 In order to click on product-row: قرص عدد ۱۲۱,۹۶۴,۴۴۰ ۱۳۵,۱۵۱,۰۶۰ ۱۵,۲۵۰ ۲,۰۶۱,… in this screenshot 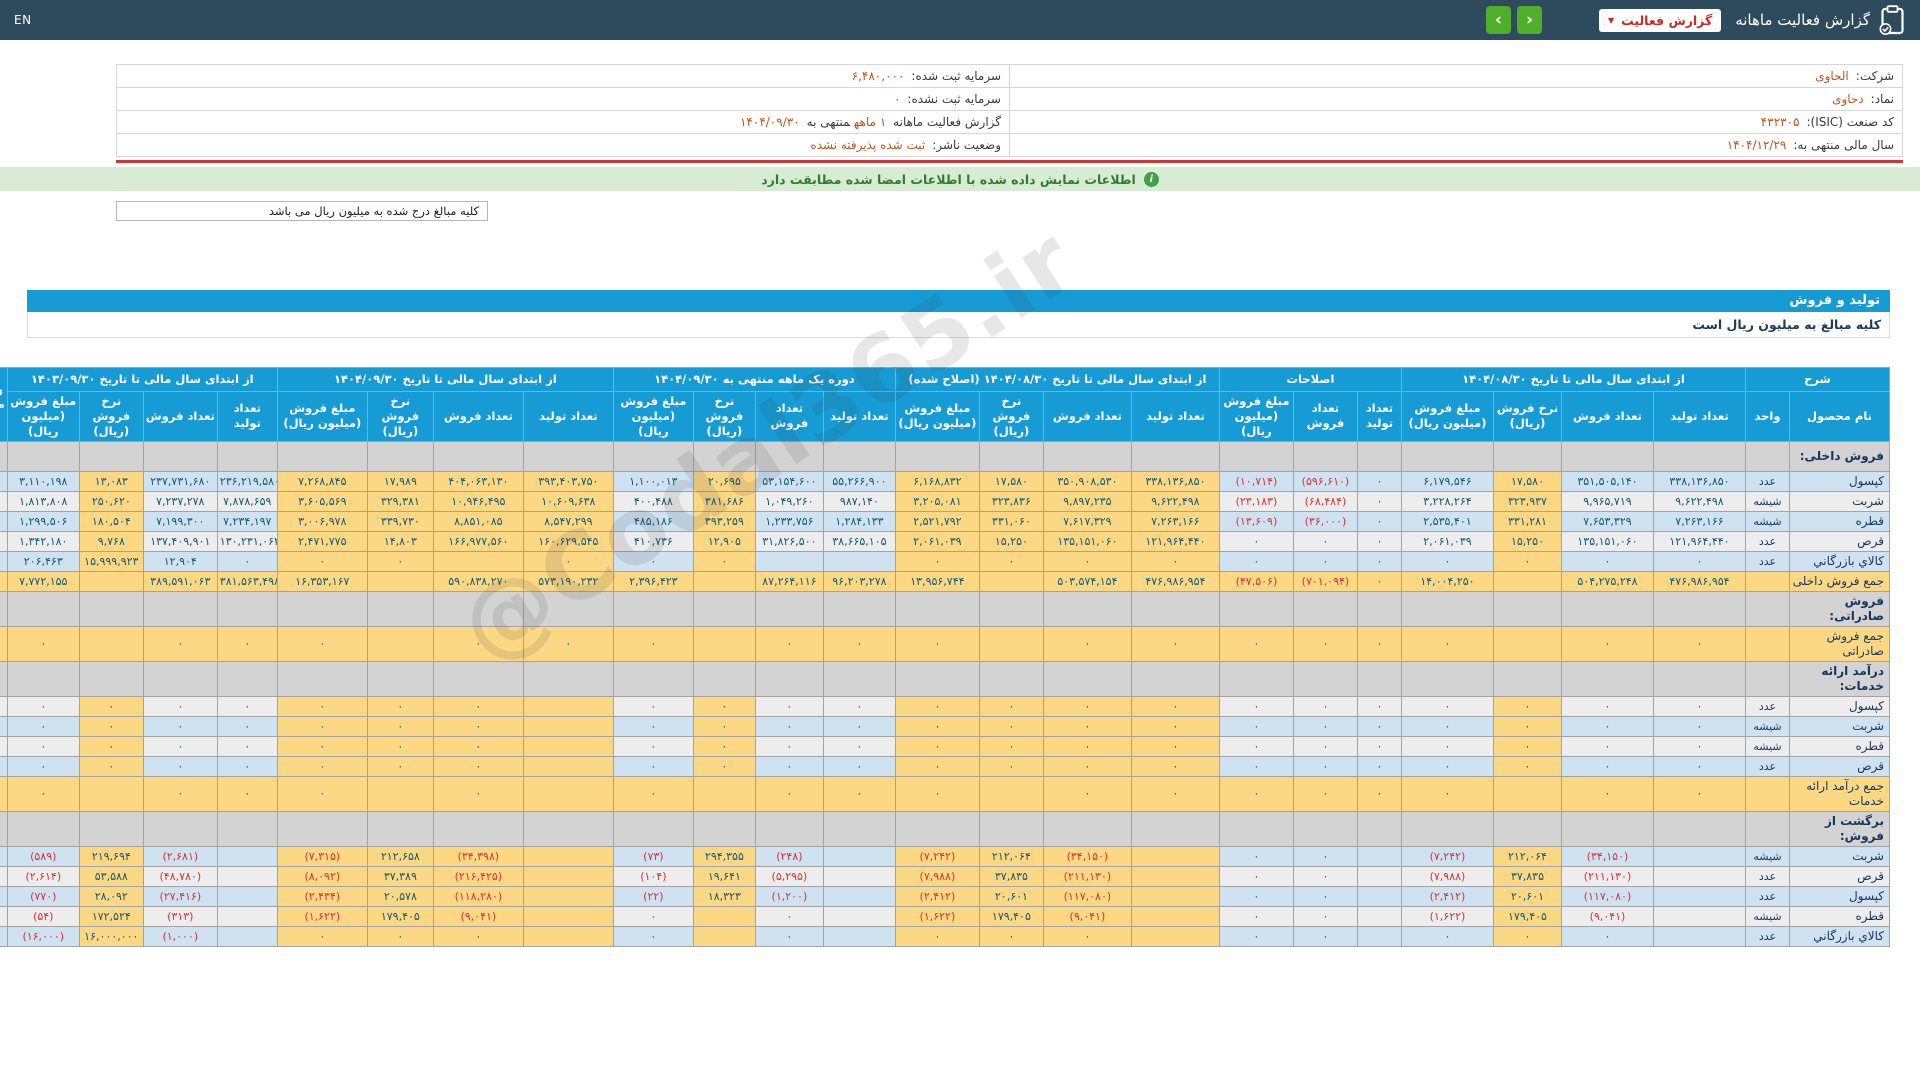, I will do `click(945, 541)`.